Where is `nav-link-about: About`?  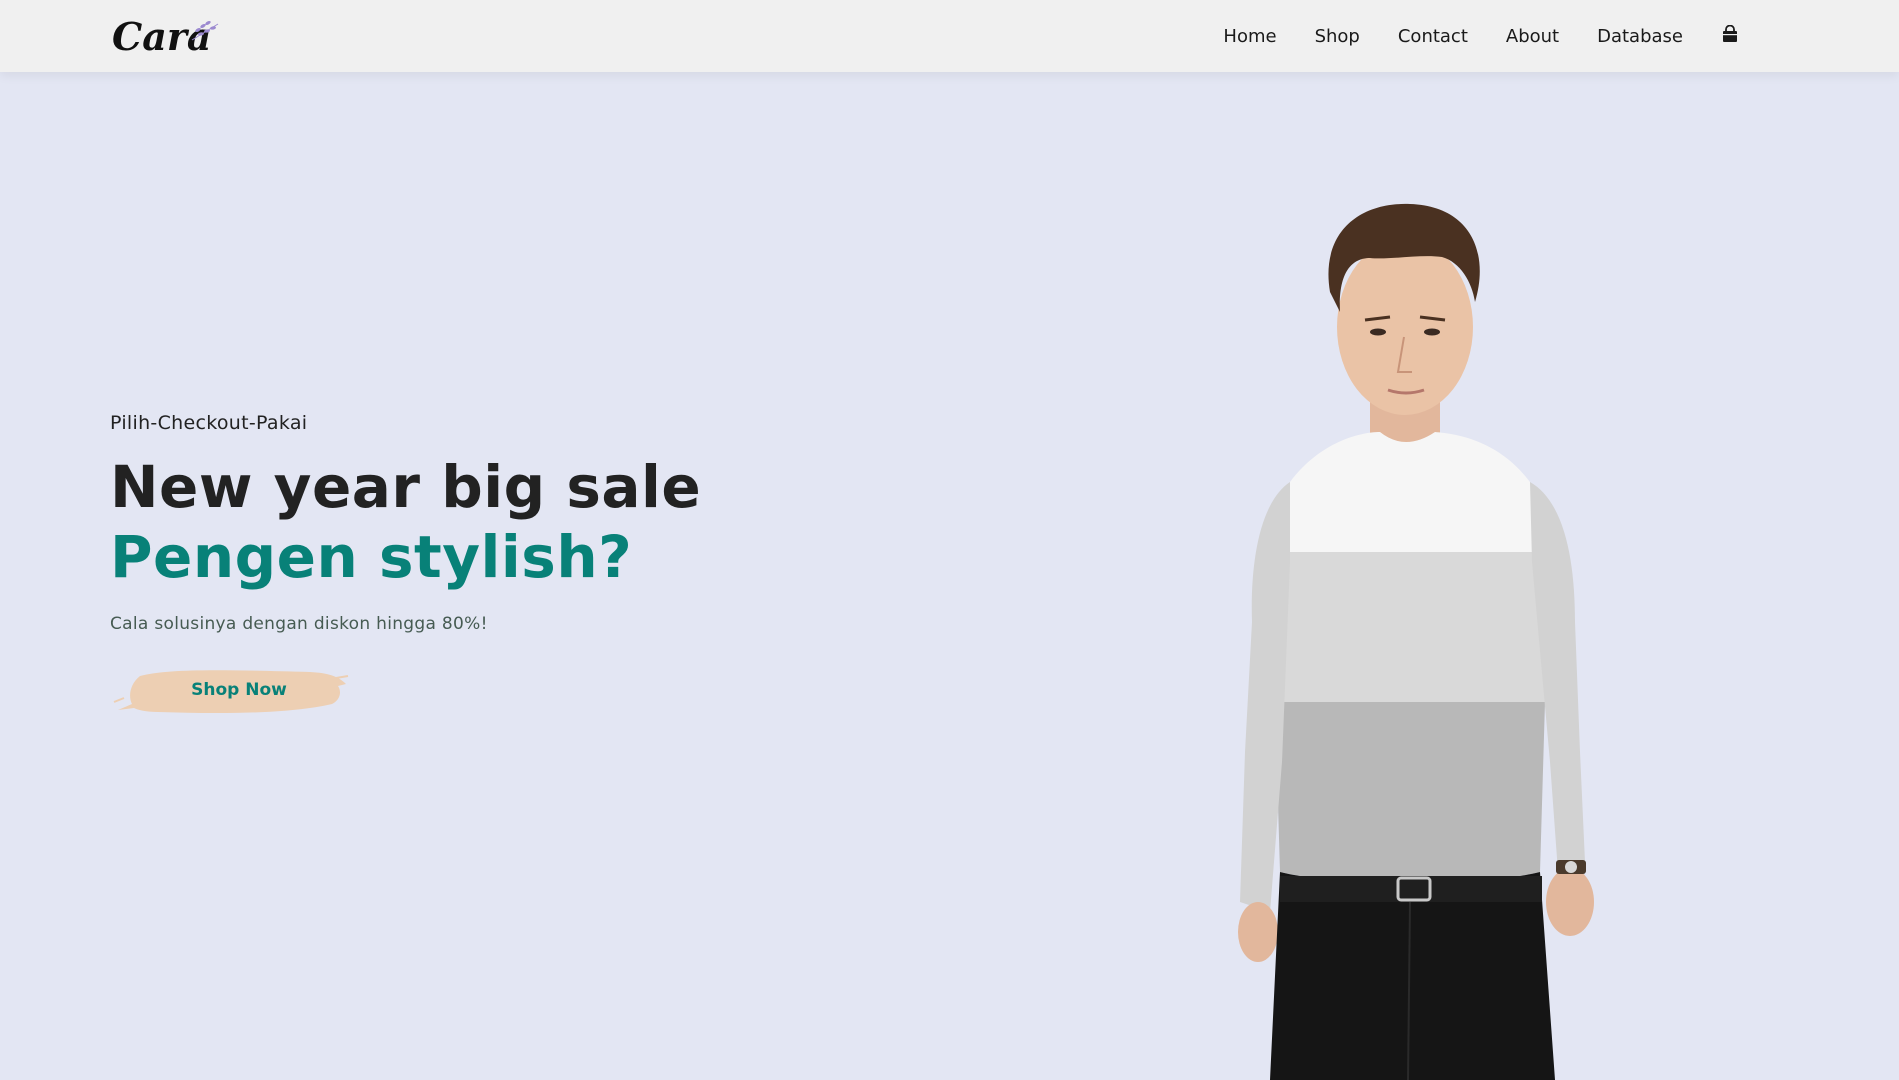 nav-link-about: About is located at coordinates (1532, 36).